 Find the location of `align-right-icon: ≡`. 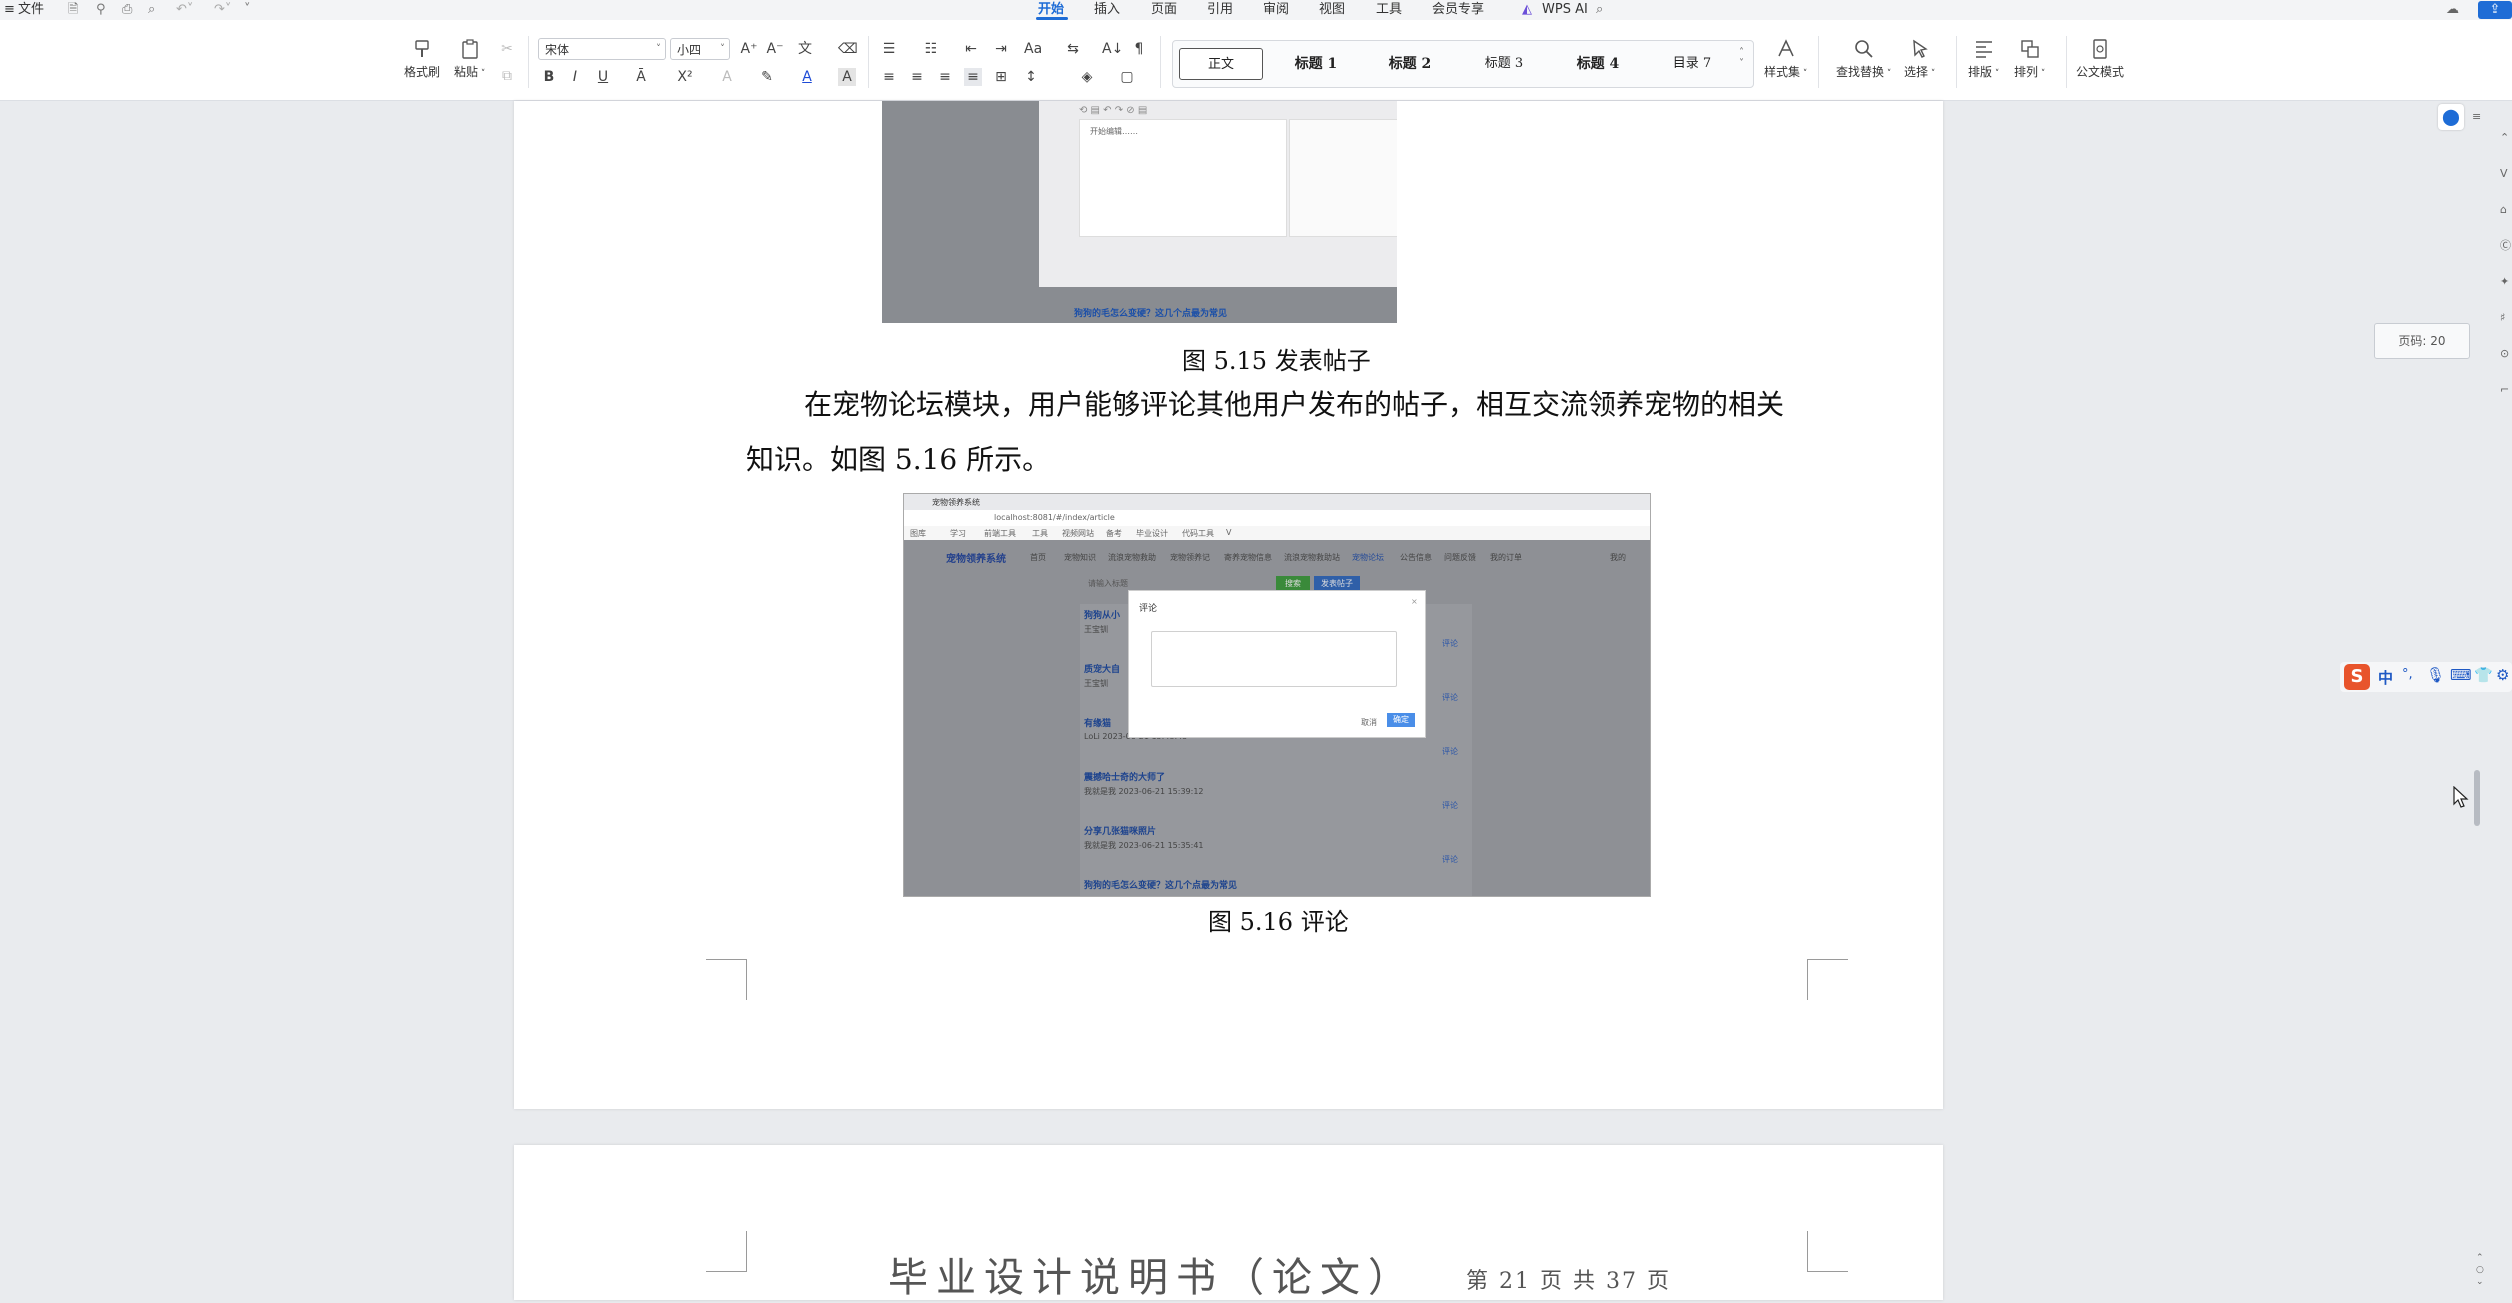

align-right-icon: ≡ is located at coordinates (945, 77).